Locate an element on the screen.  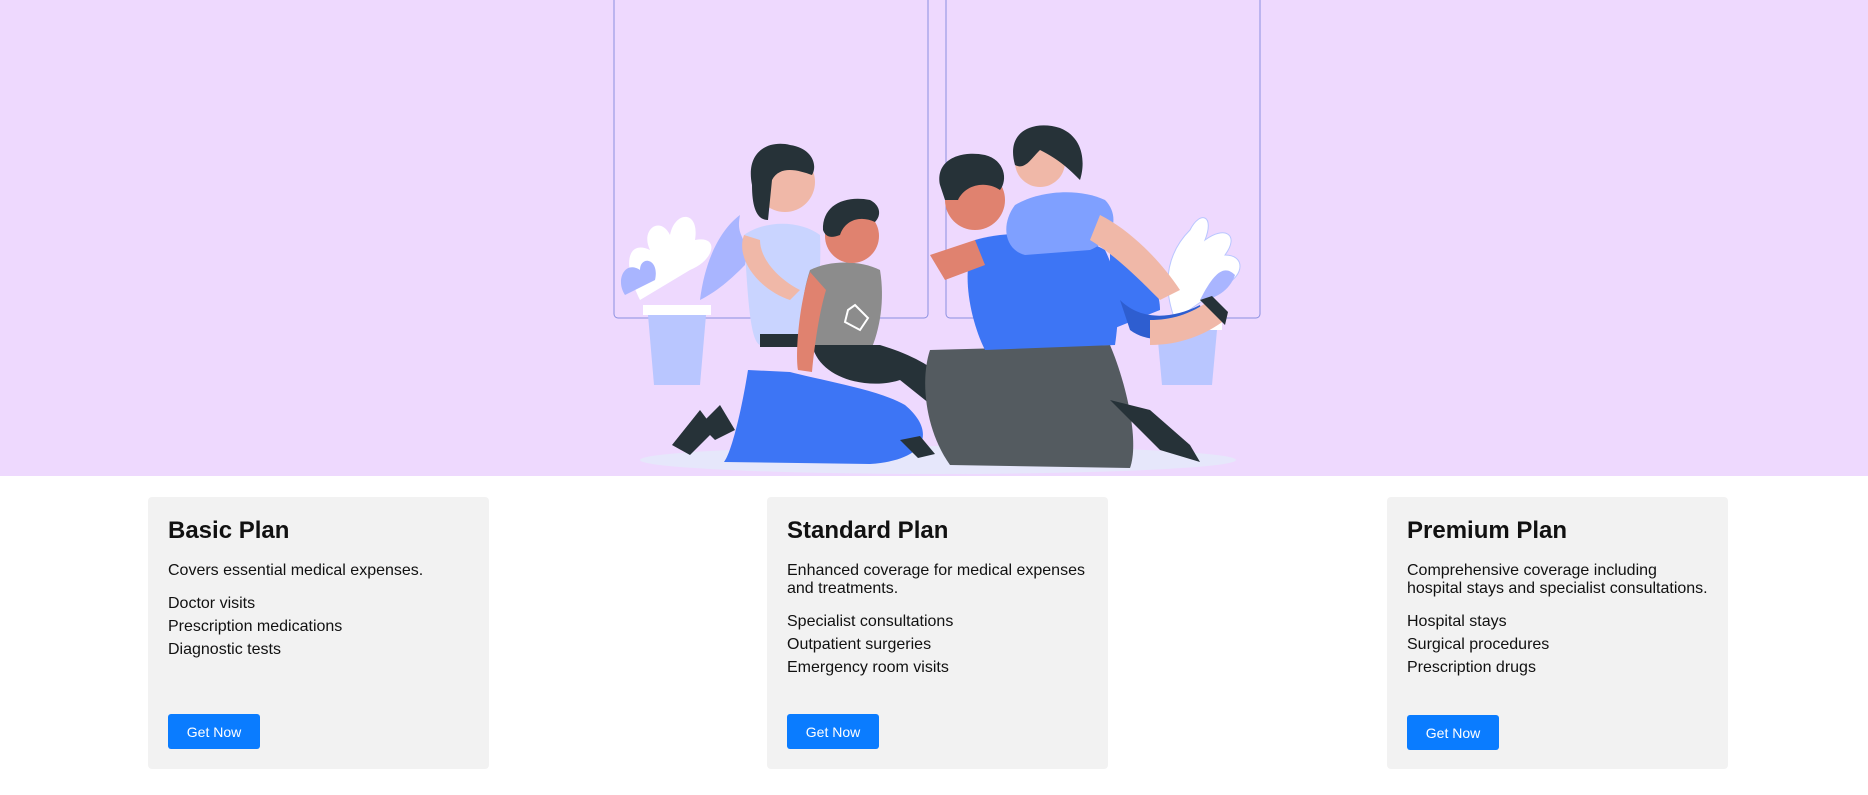
plan-feature: Prescription medications is located at coordinates (255, 626).